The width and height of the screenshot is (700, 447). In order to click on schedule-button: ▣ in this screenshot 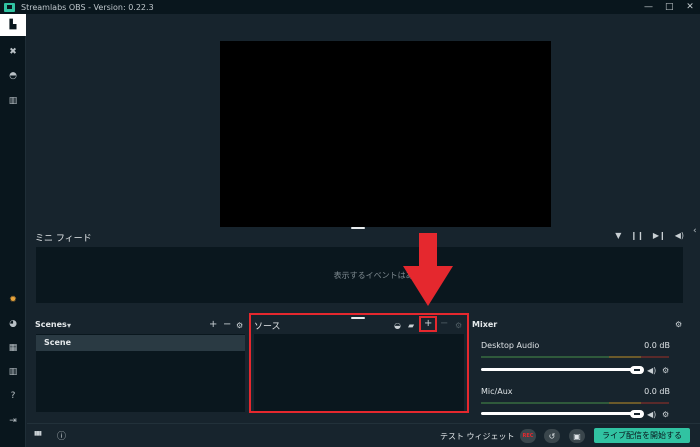, I will do `click(577, 436)`.